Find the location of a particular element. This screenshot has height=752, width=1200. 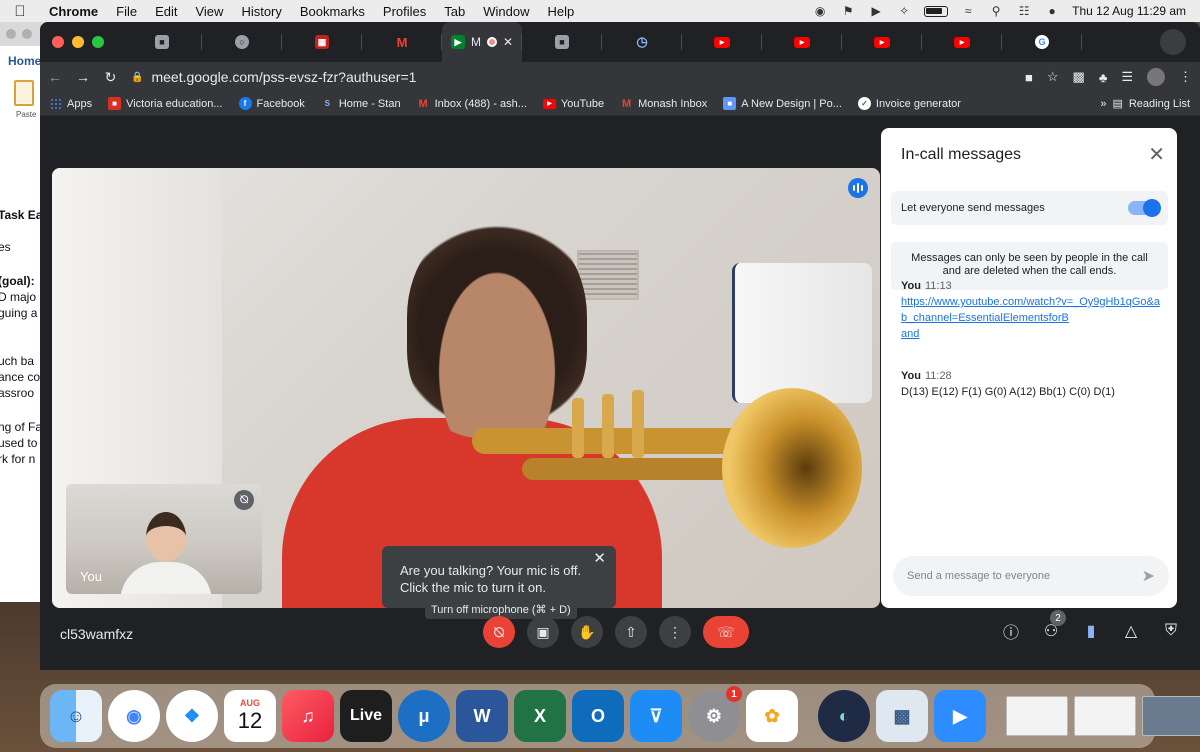

close-icon: ✕ is located at coordinates (599, 558).